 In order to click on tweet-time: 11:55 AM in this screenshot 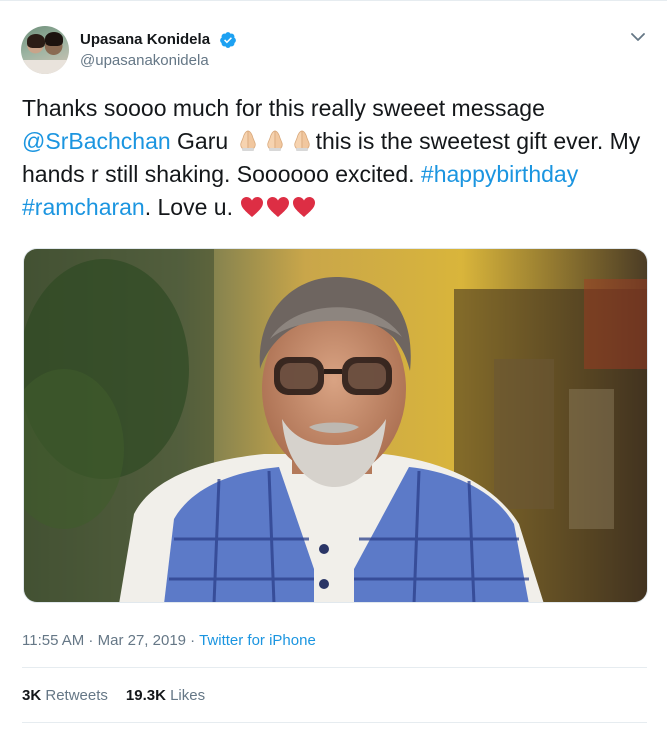, I will do `click(53, 640)`.